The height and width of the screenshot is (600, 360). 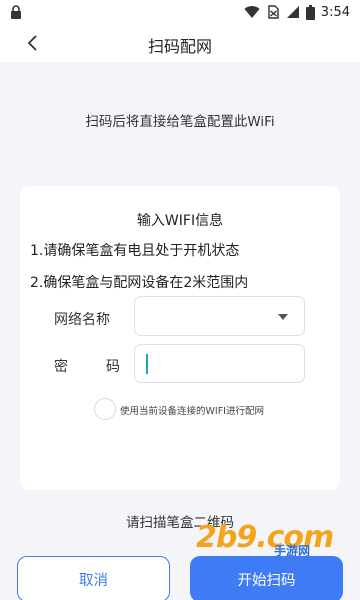 I want to click on page-title: 扫码配网, so click(x=179, y=46).